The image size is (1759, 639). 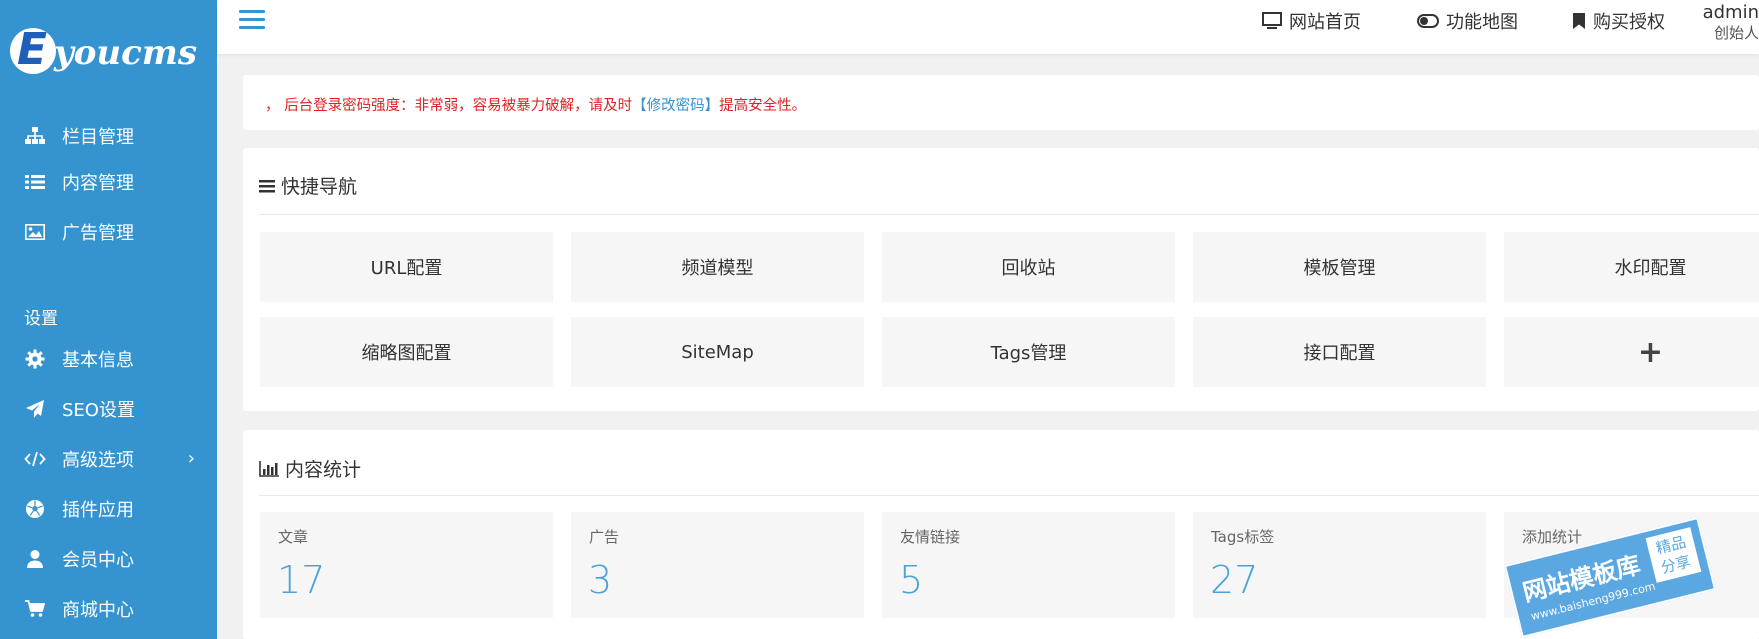 I want to click on sidebar-item-seo: SEO设置, so click(x=108, y=409).